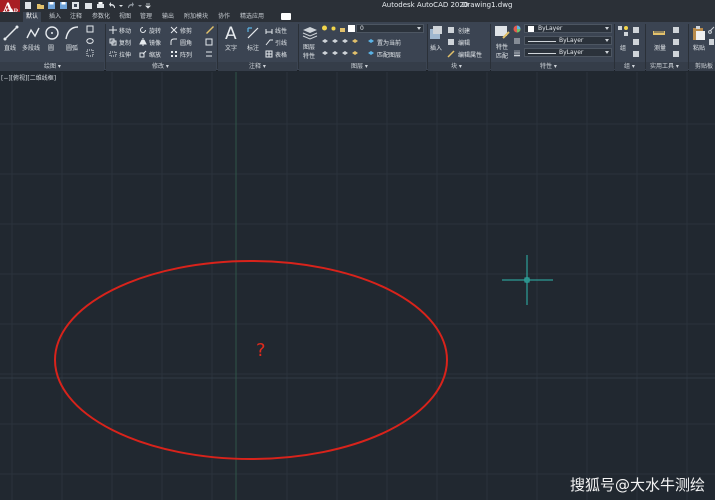  I want to click on layer-unlock-all-icon, so click(355, 53).